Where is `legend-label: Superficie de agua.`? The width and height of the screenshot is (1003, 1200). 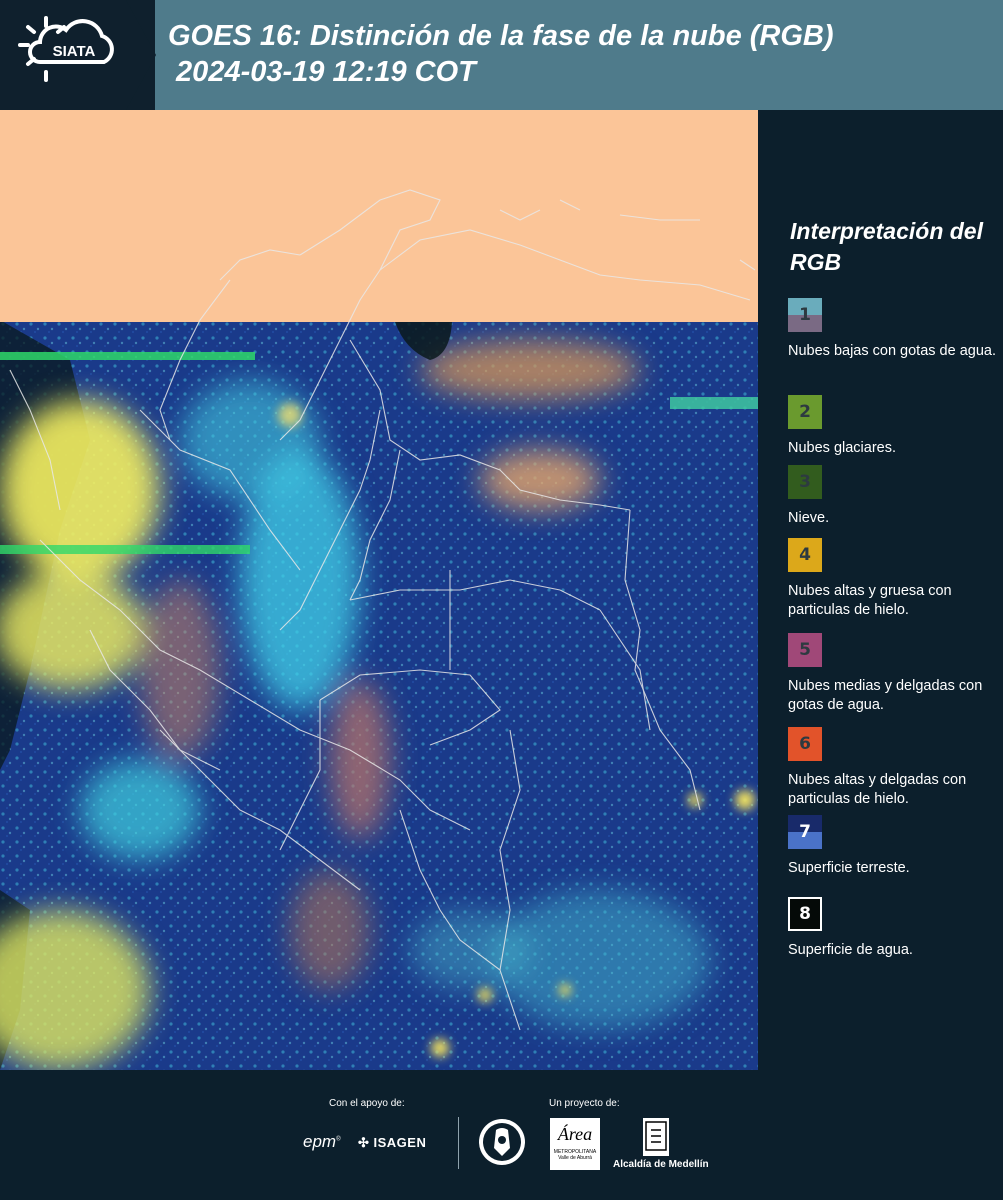
legend-label: Superficie de agua. is located at coordinates (850, 950).